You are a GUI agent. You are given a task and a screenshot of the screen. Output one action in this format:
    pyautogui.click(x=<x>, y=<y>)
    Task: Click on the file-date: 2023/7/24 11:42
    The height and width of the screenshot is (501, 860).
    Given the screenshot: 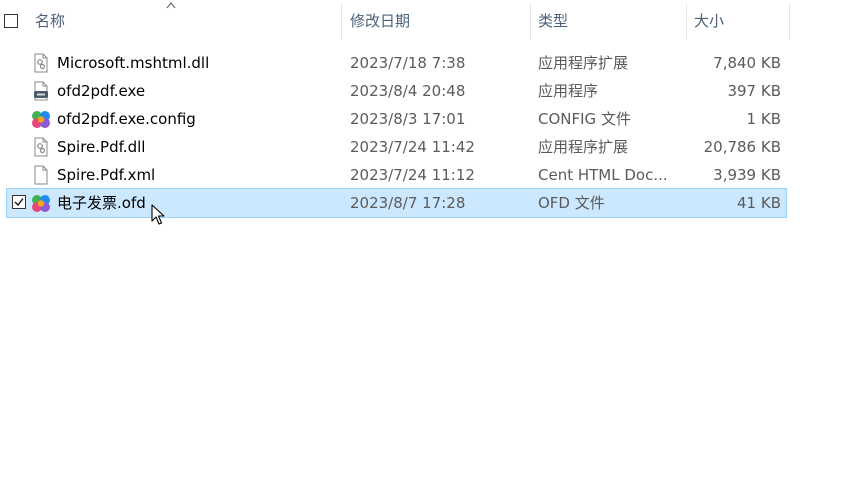 What is the action you would take?
    pyautogui.click(x=412, y=147)
    